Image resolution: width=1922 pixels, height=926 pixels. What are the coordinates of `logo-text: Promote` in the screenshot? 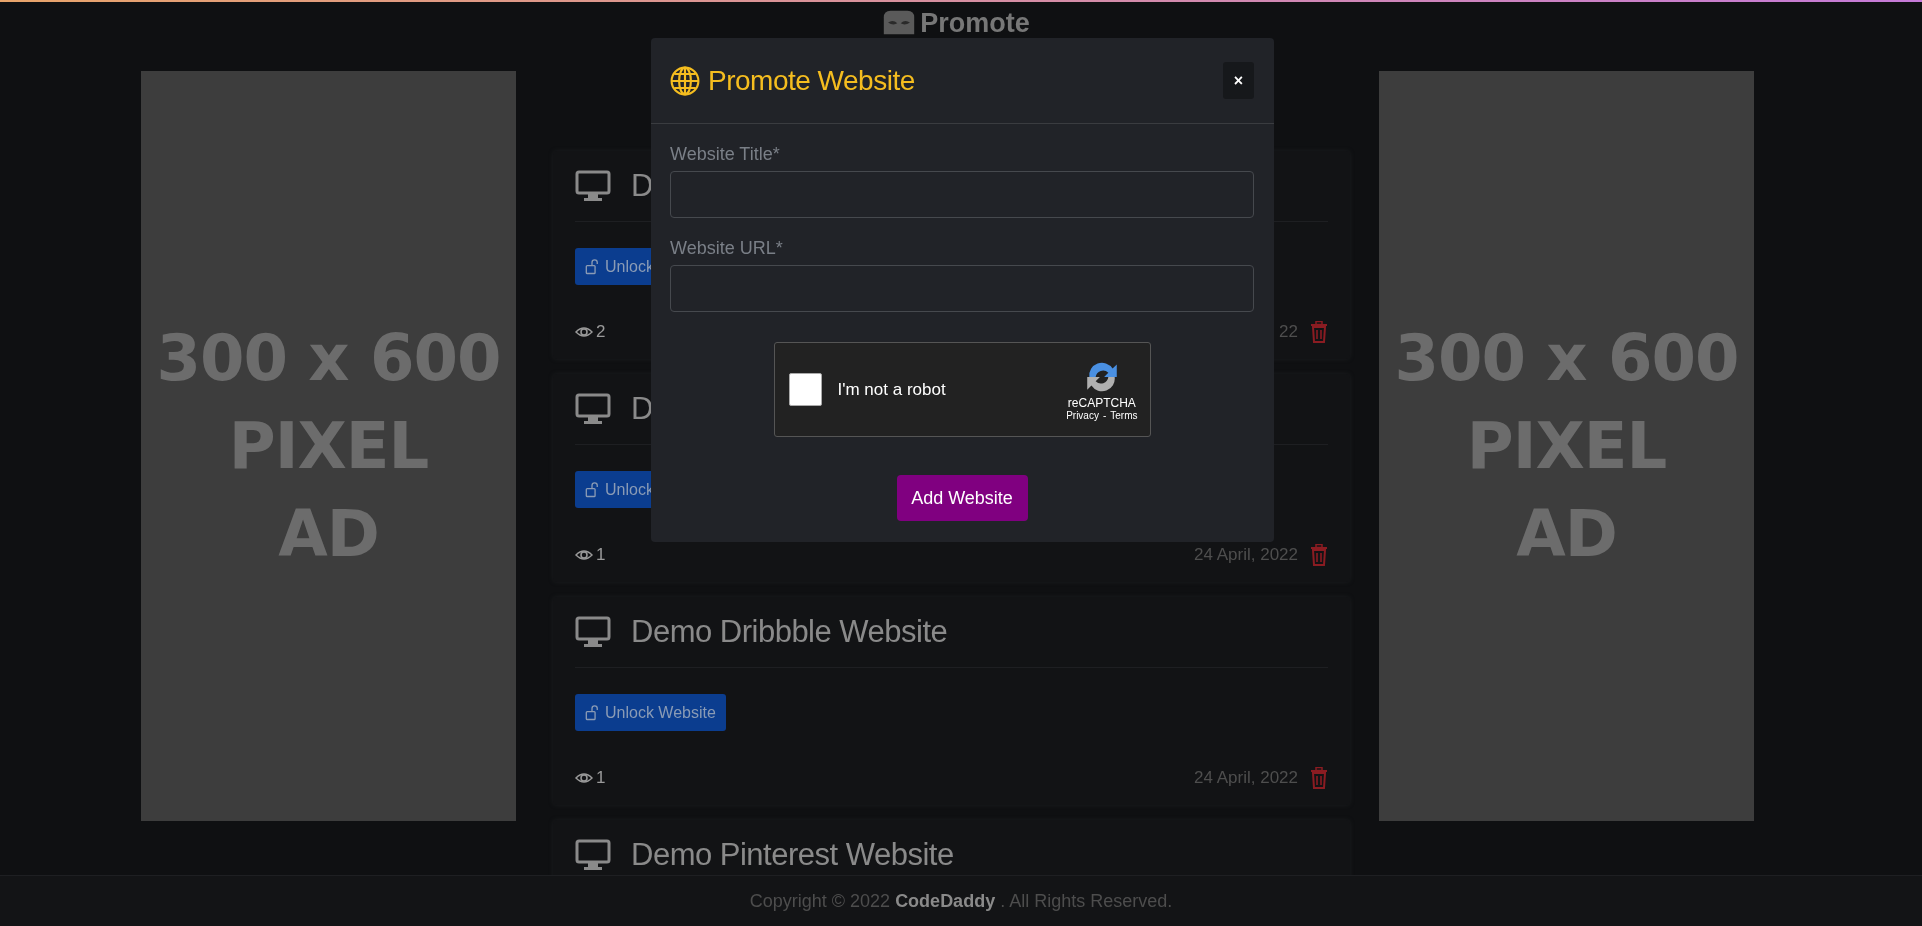 It's located at (975, 23).